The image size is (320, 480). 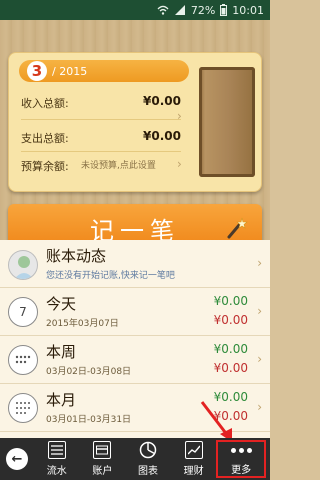 I want to click on item-subtitle: 03月01日-03月31日, so click(x=89, y=420).